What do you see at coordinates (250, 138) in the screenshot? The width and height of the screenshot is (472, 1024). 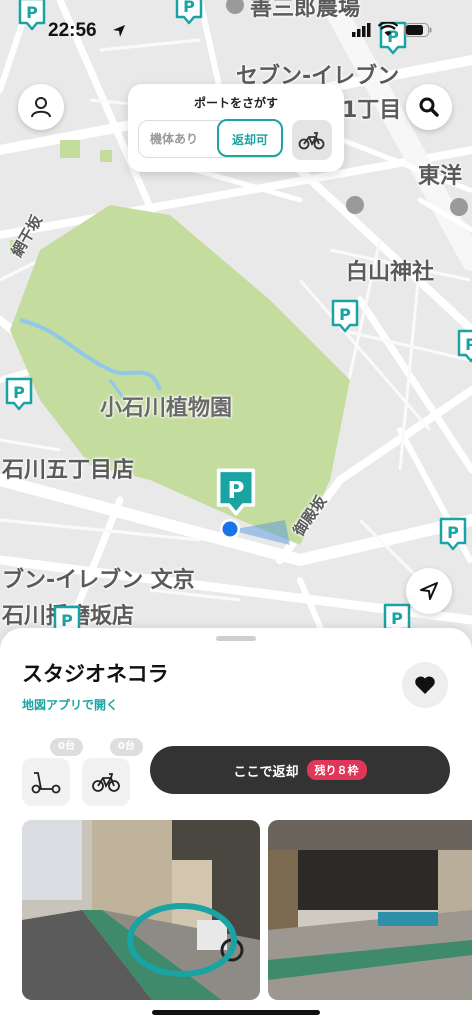 I see `filter-returnable: 返却可` at bounding box center [250, 138].